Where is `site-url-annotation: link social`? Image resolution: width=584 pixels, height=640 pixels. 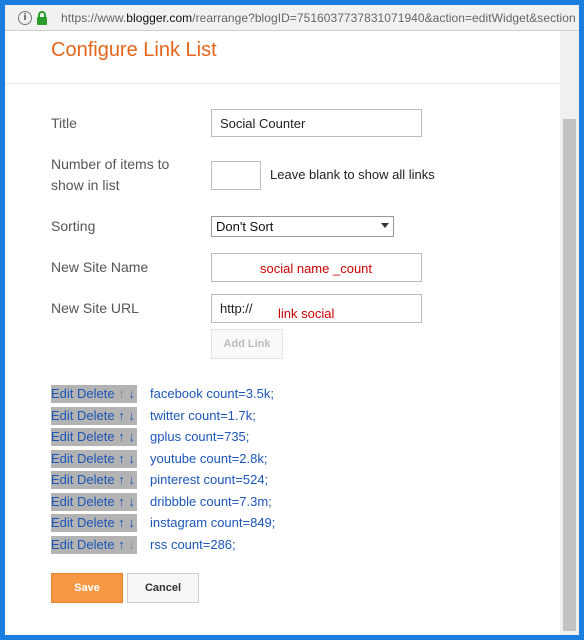 site-url-annotation: link social is located at coordinates (306, 313).